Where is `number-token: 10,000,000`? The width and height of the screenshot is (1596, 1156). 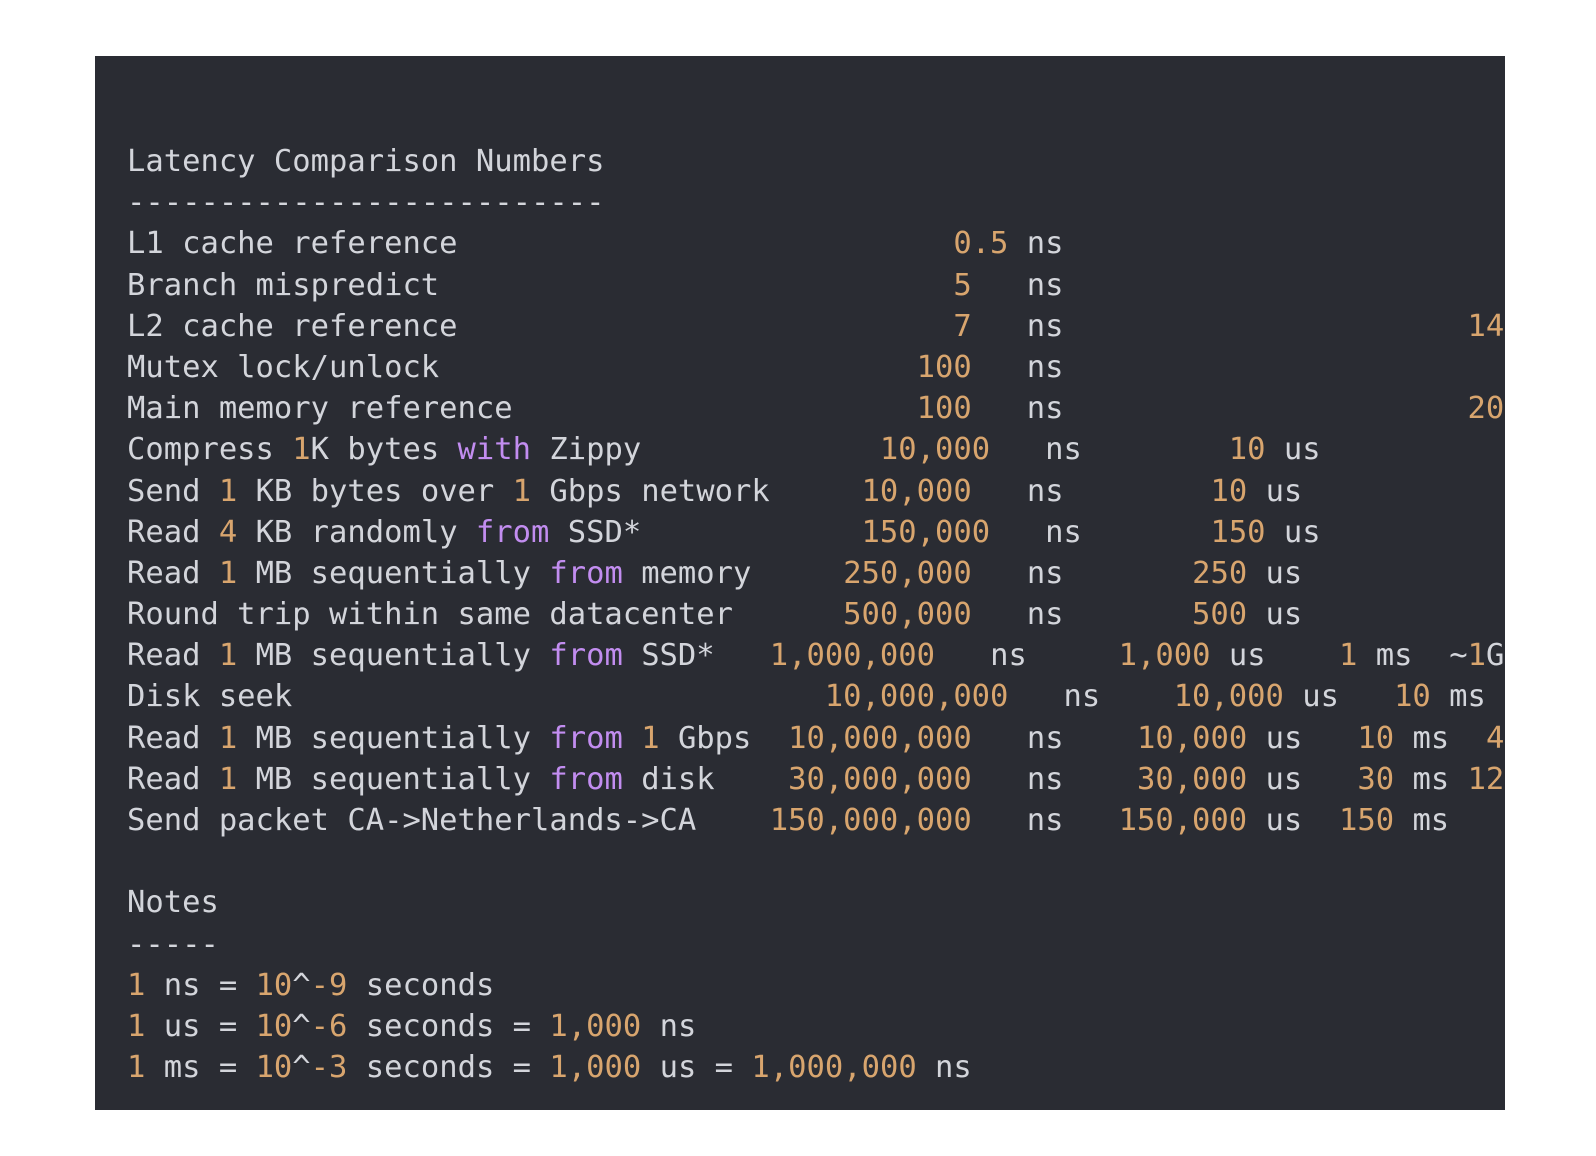
number-token: 10,000,000 is located at coordinates (880, 738).